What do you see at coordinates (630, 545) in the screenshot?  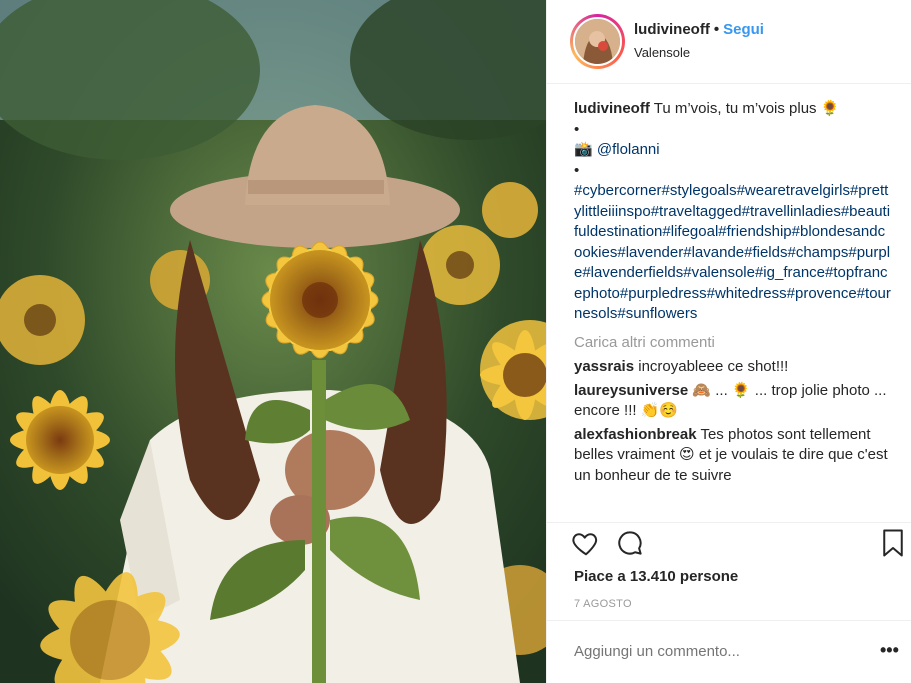 I see `comment-bubble-icon` at bounding box center [630, 545].